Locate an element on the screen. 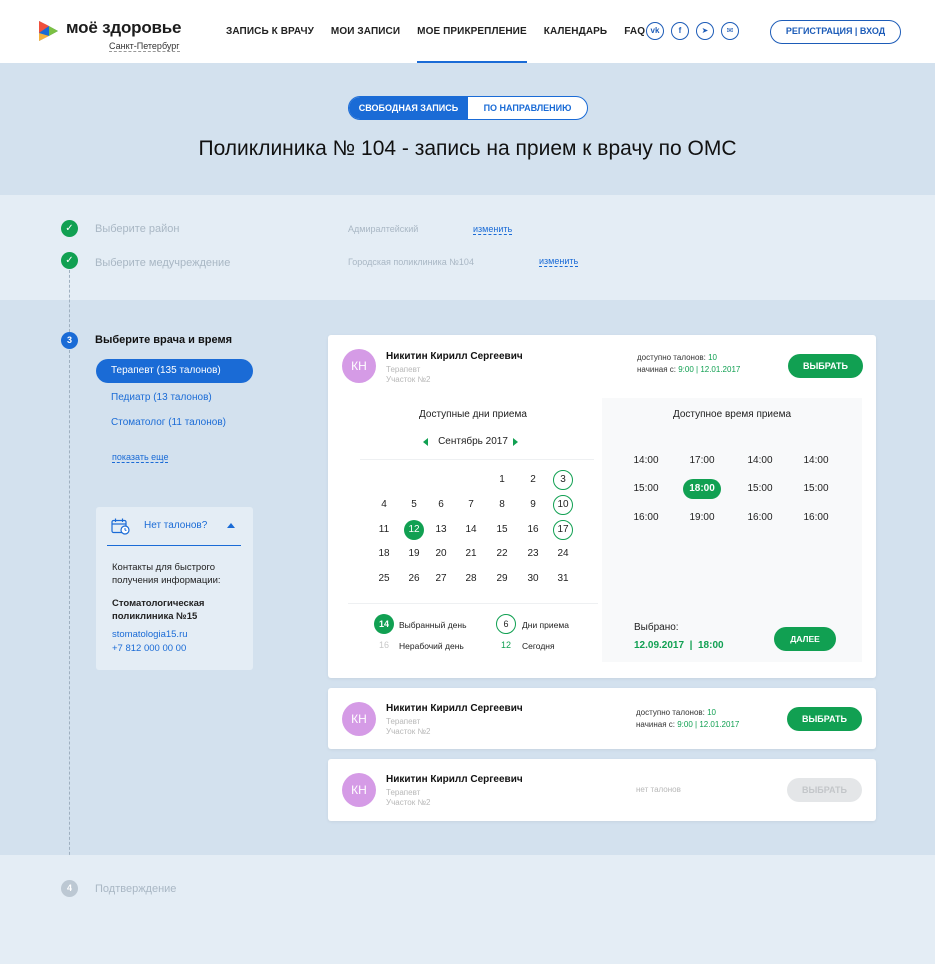  next-month-icon is located at coordinates (515, 442).